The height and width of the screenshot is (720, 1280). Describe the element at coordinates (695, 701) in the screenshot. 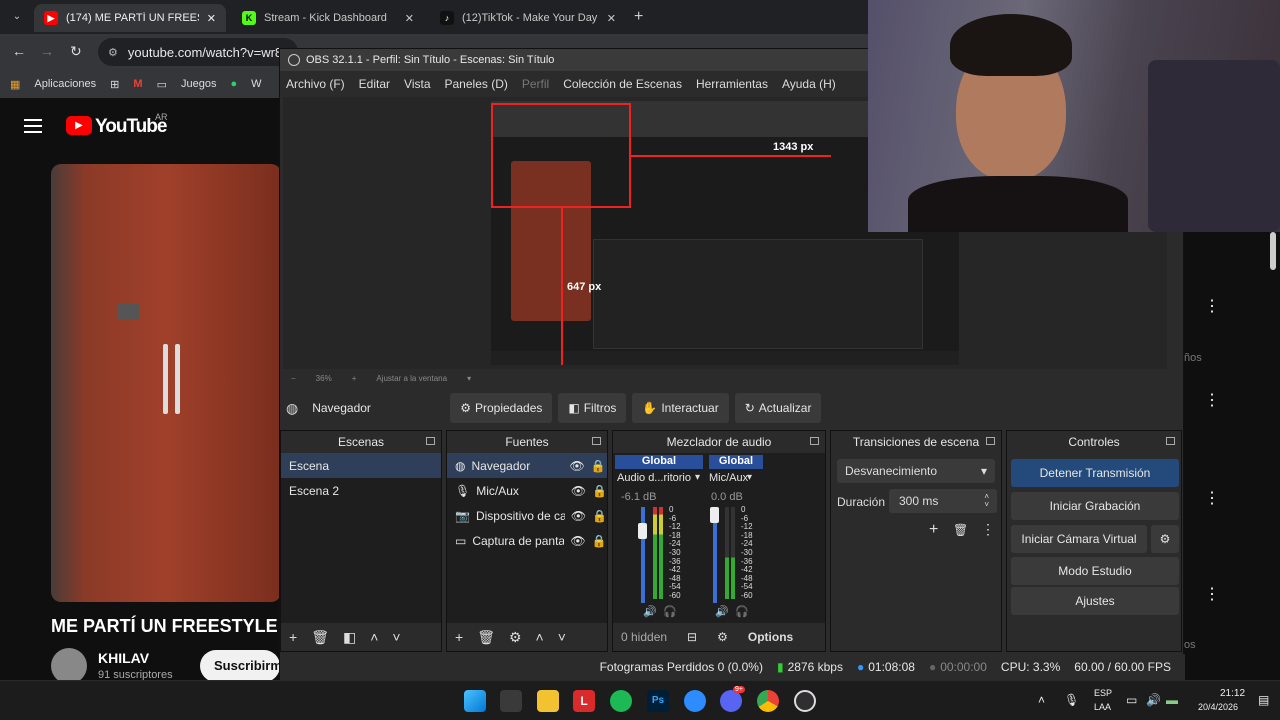

I see `zoom-icon` at that location.